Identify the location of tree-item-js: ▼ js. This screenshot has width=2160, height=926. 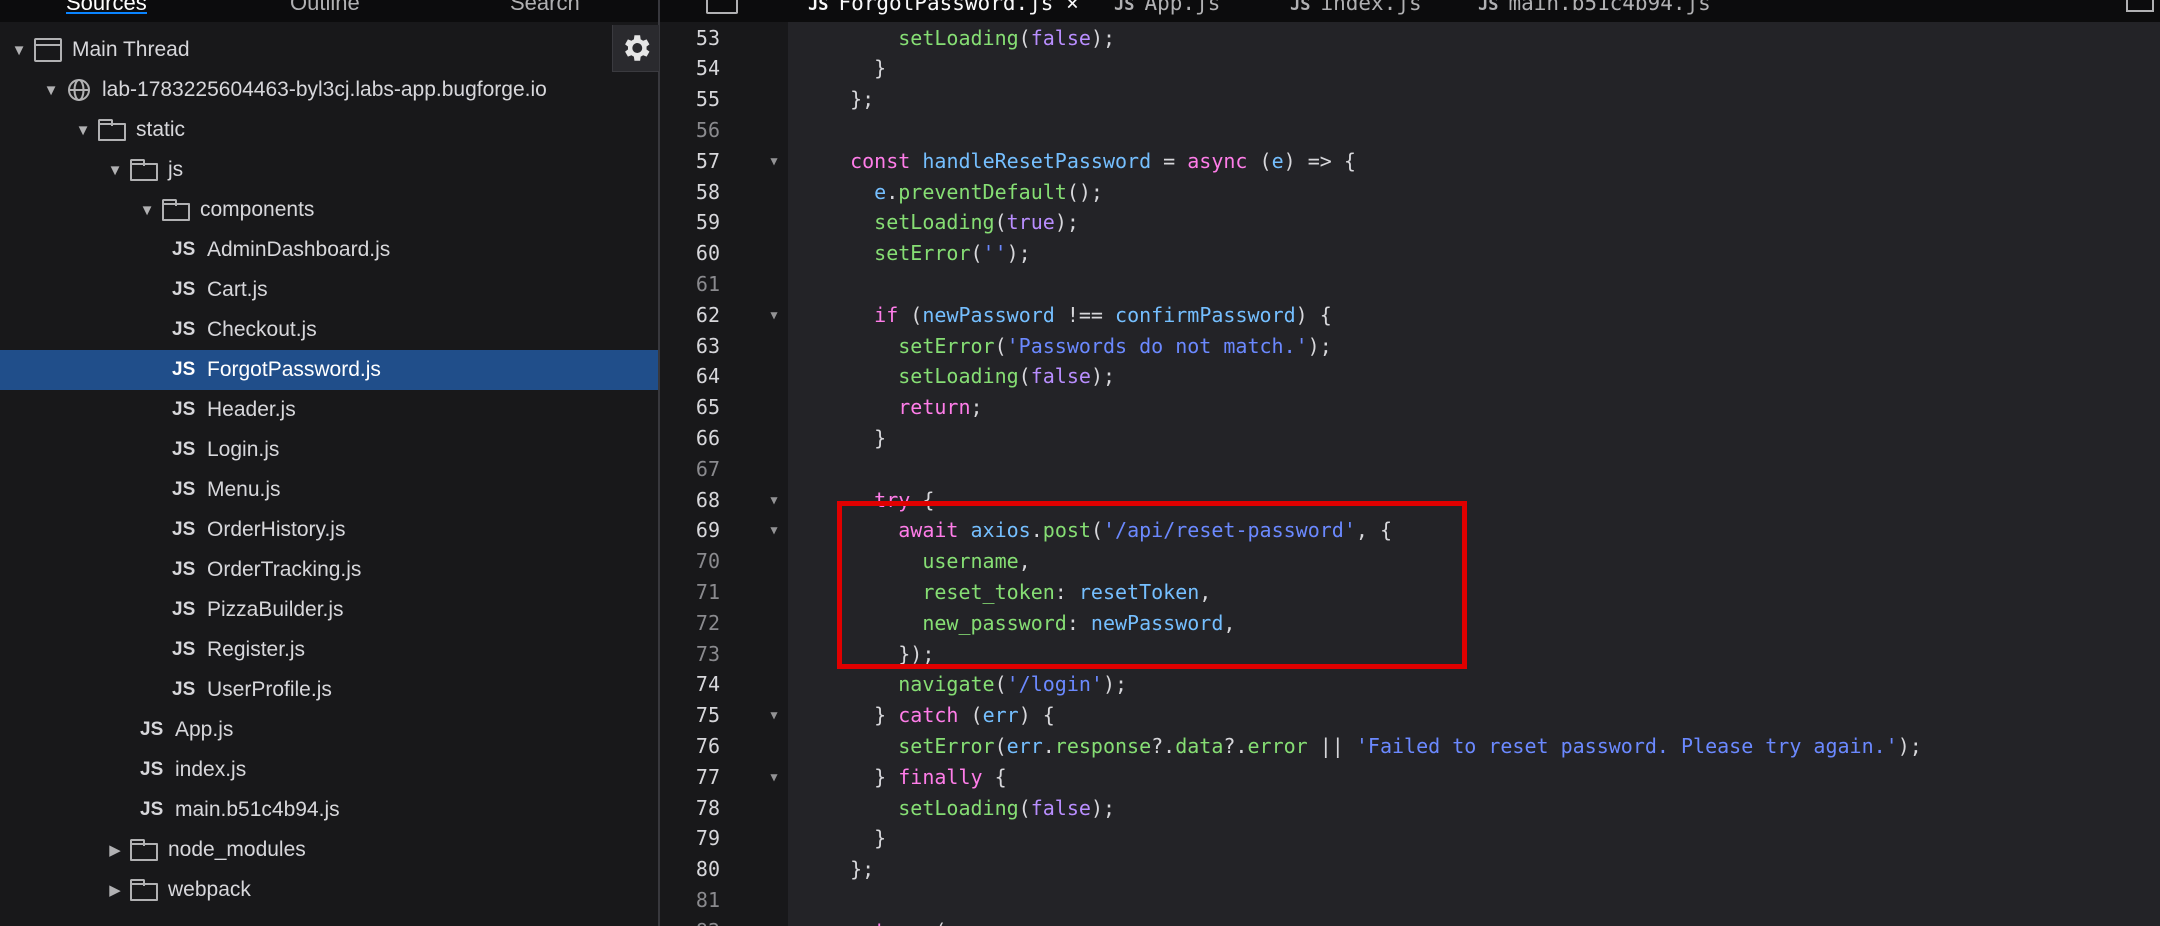
(329, 170).